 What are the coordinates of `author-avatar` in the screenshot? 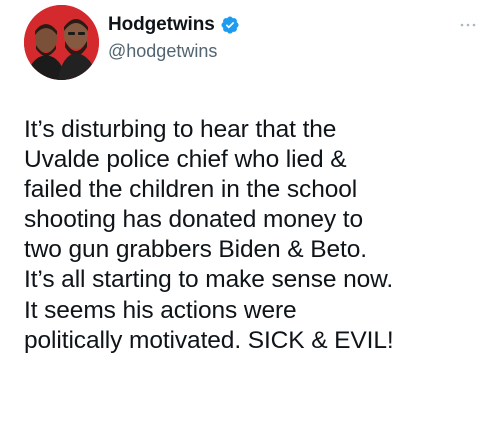 It's located at (61, 42).